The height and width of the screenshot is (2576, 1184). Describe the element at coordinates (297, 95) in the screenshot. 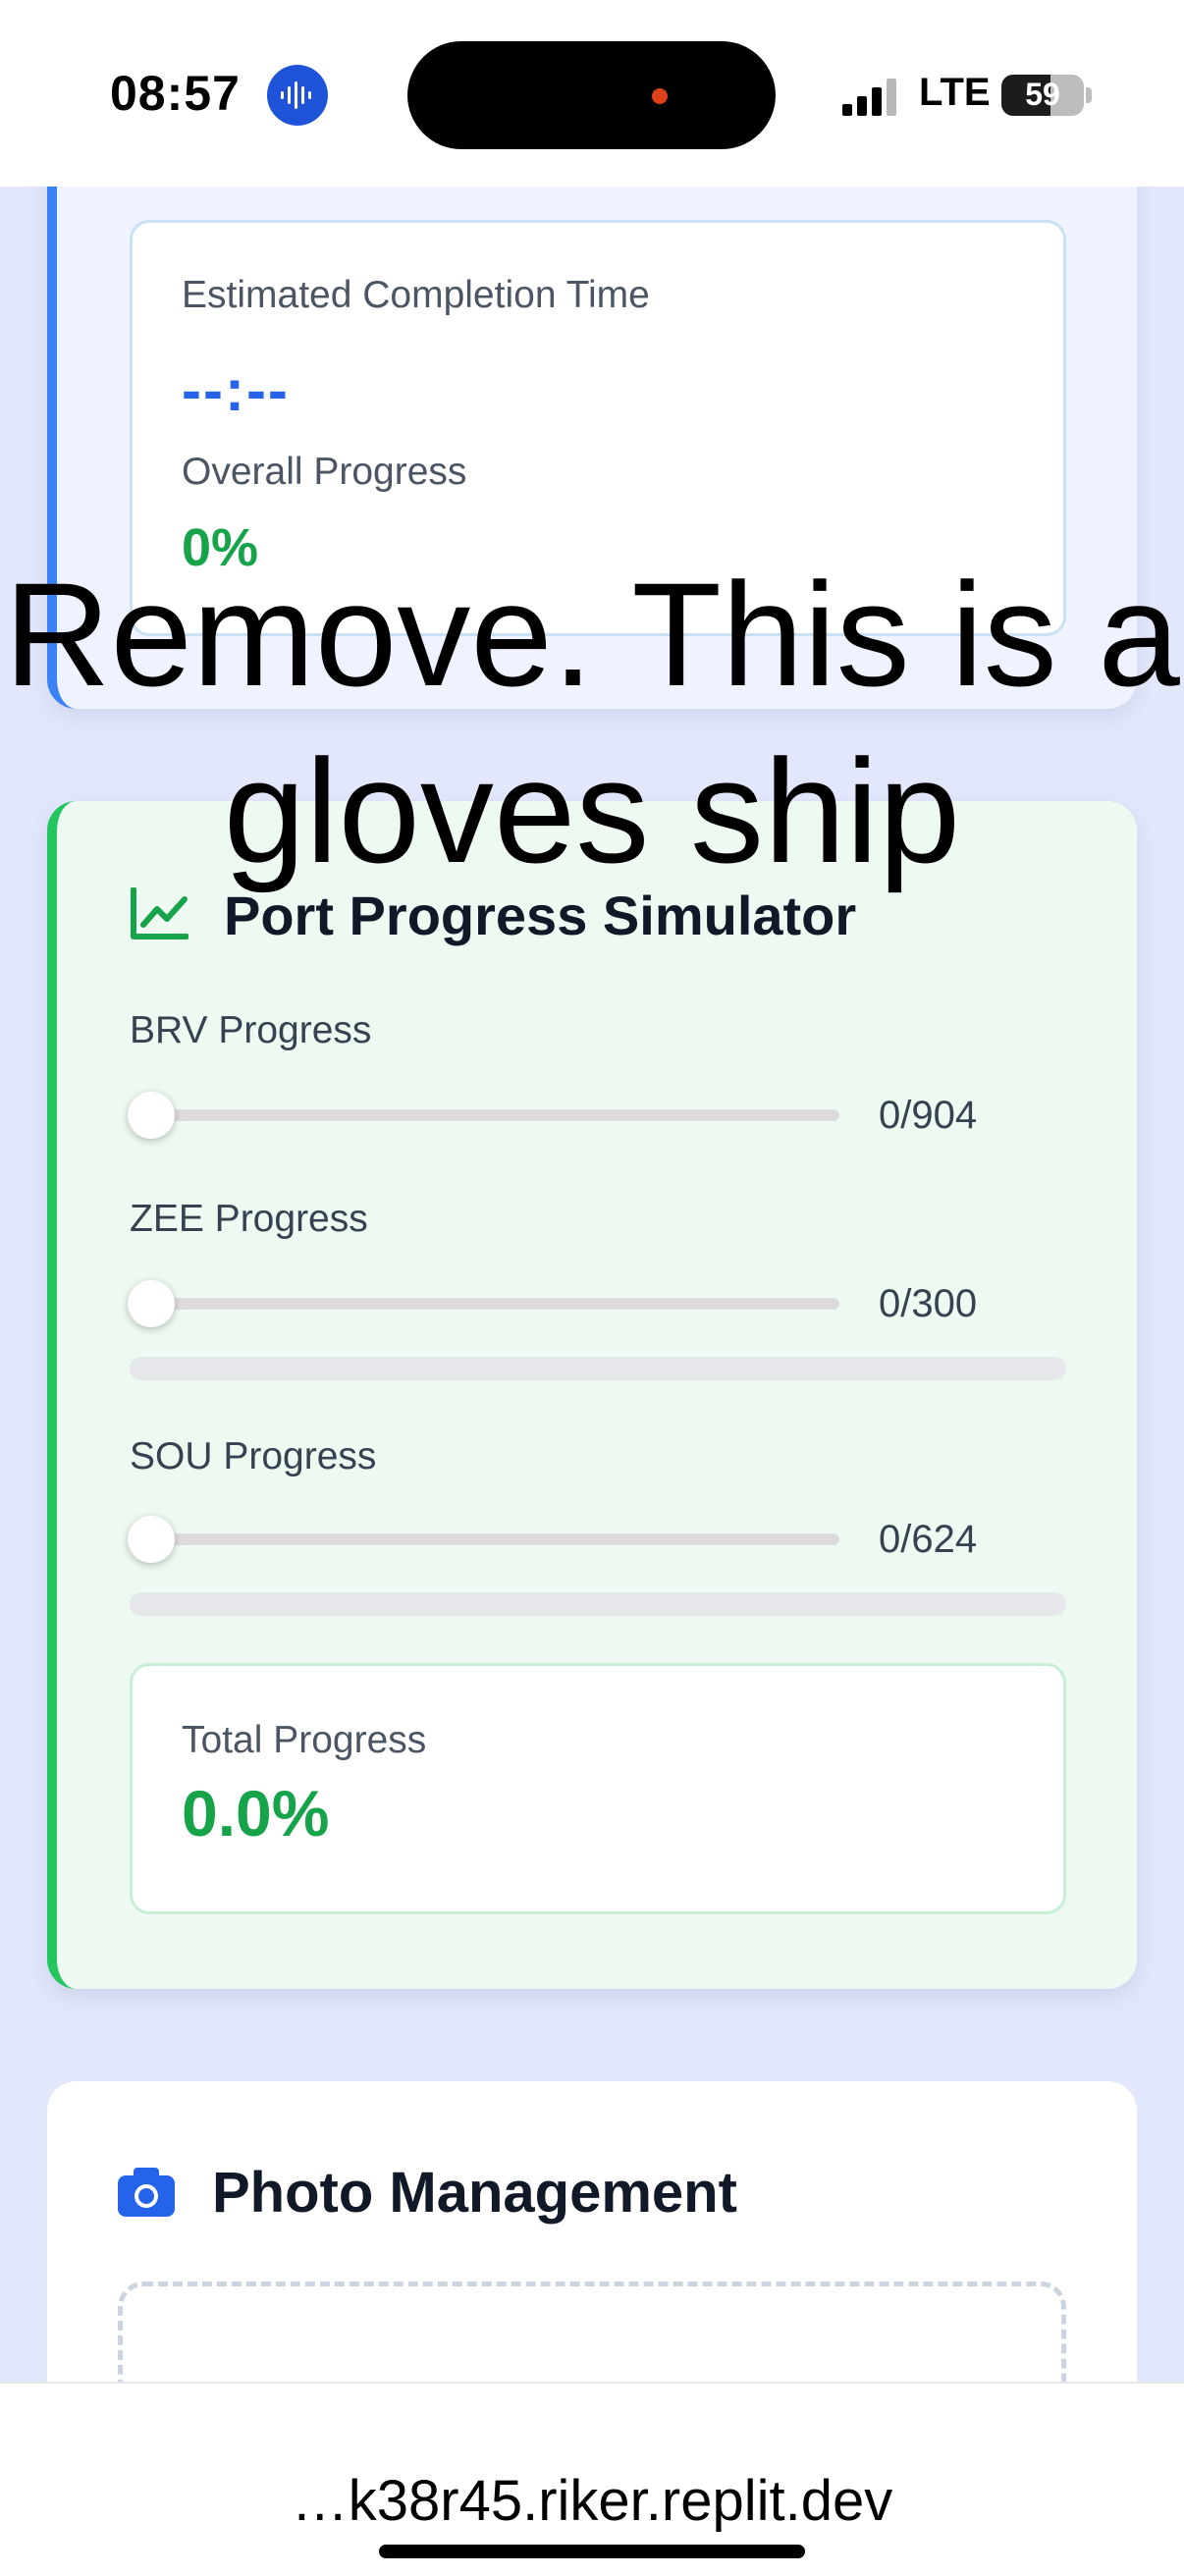

I see `audio-recording-icon` at that location.